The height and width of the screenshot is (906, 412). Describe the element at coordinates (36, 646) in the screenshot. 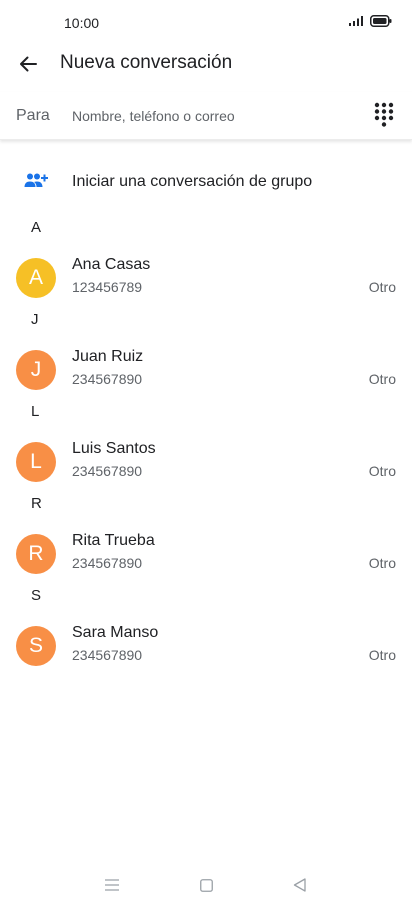

I see `avatar: S` at that location.